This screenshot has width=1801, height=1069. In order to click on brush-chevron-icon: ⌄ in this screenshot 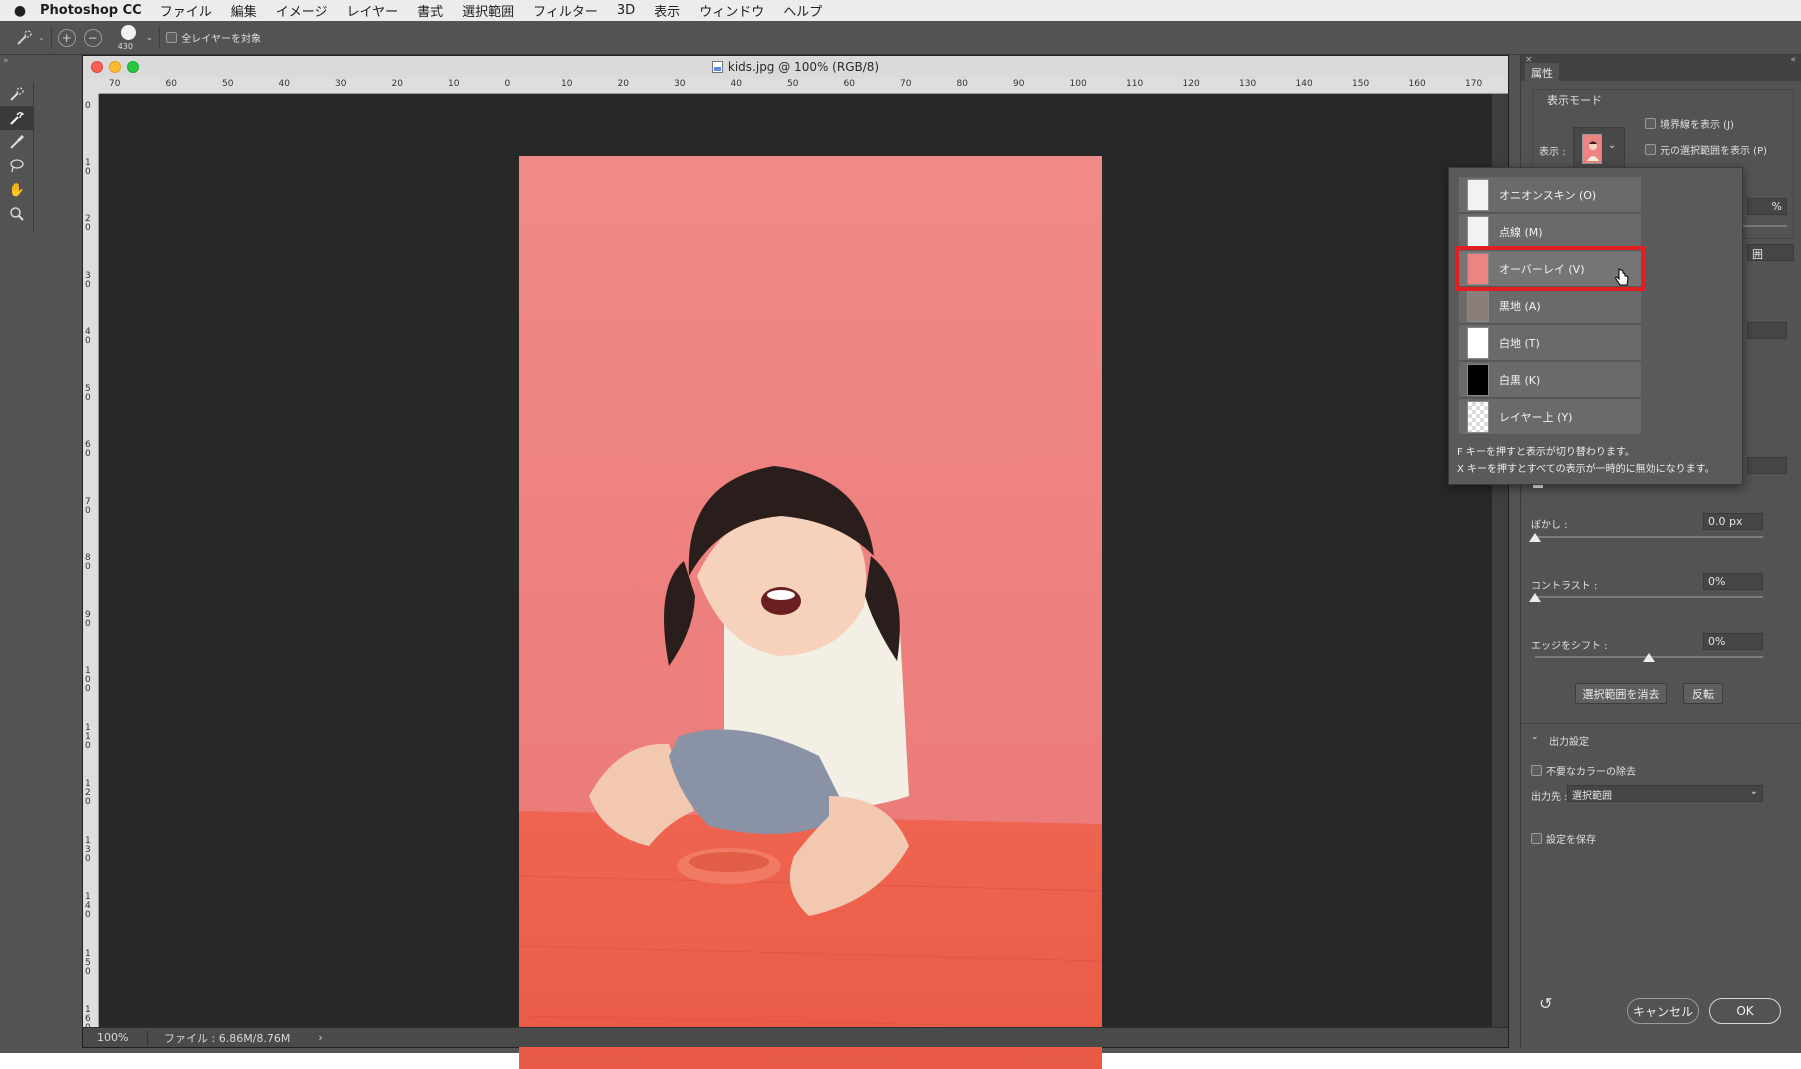, I will do `click(150, 38)`.